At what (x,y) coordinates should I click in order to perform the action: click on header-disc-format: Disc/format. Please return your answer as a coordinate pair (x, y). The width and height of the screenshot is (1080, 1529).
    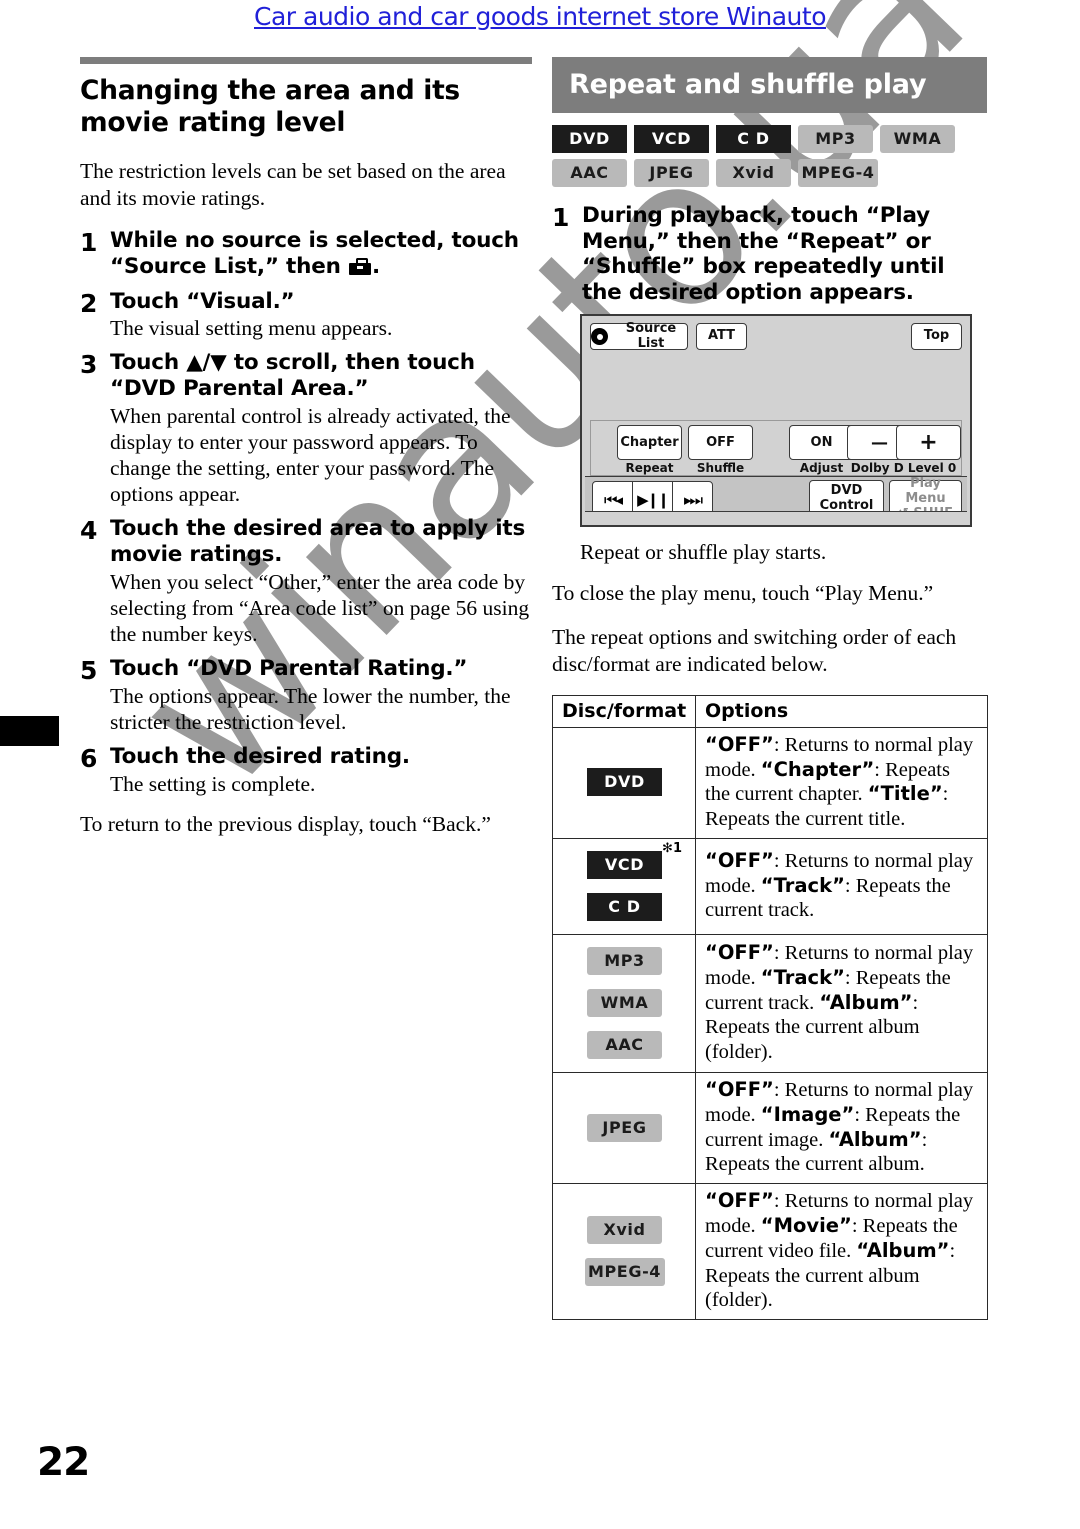
    Looking at the image, I should click on (624, 711).